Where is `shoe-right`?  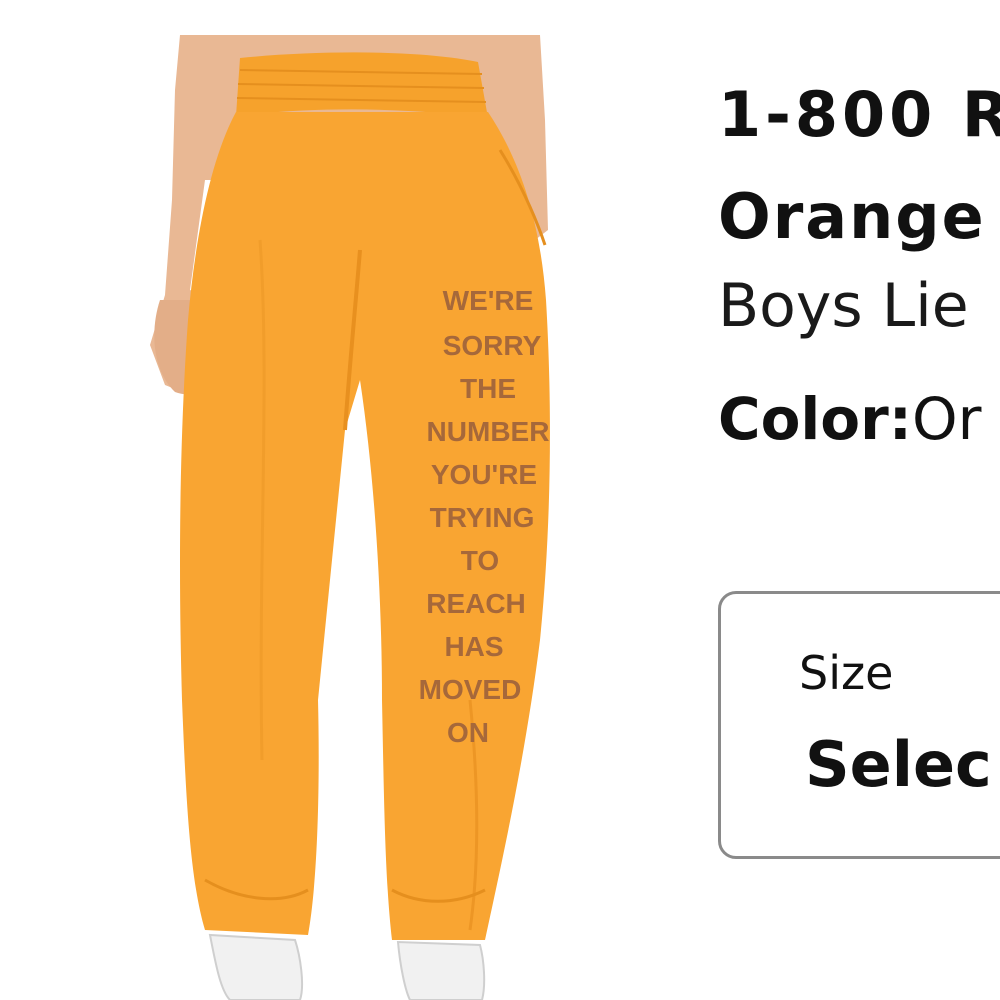
shoe-right is located at coordinates (441, 970).